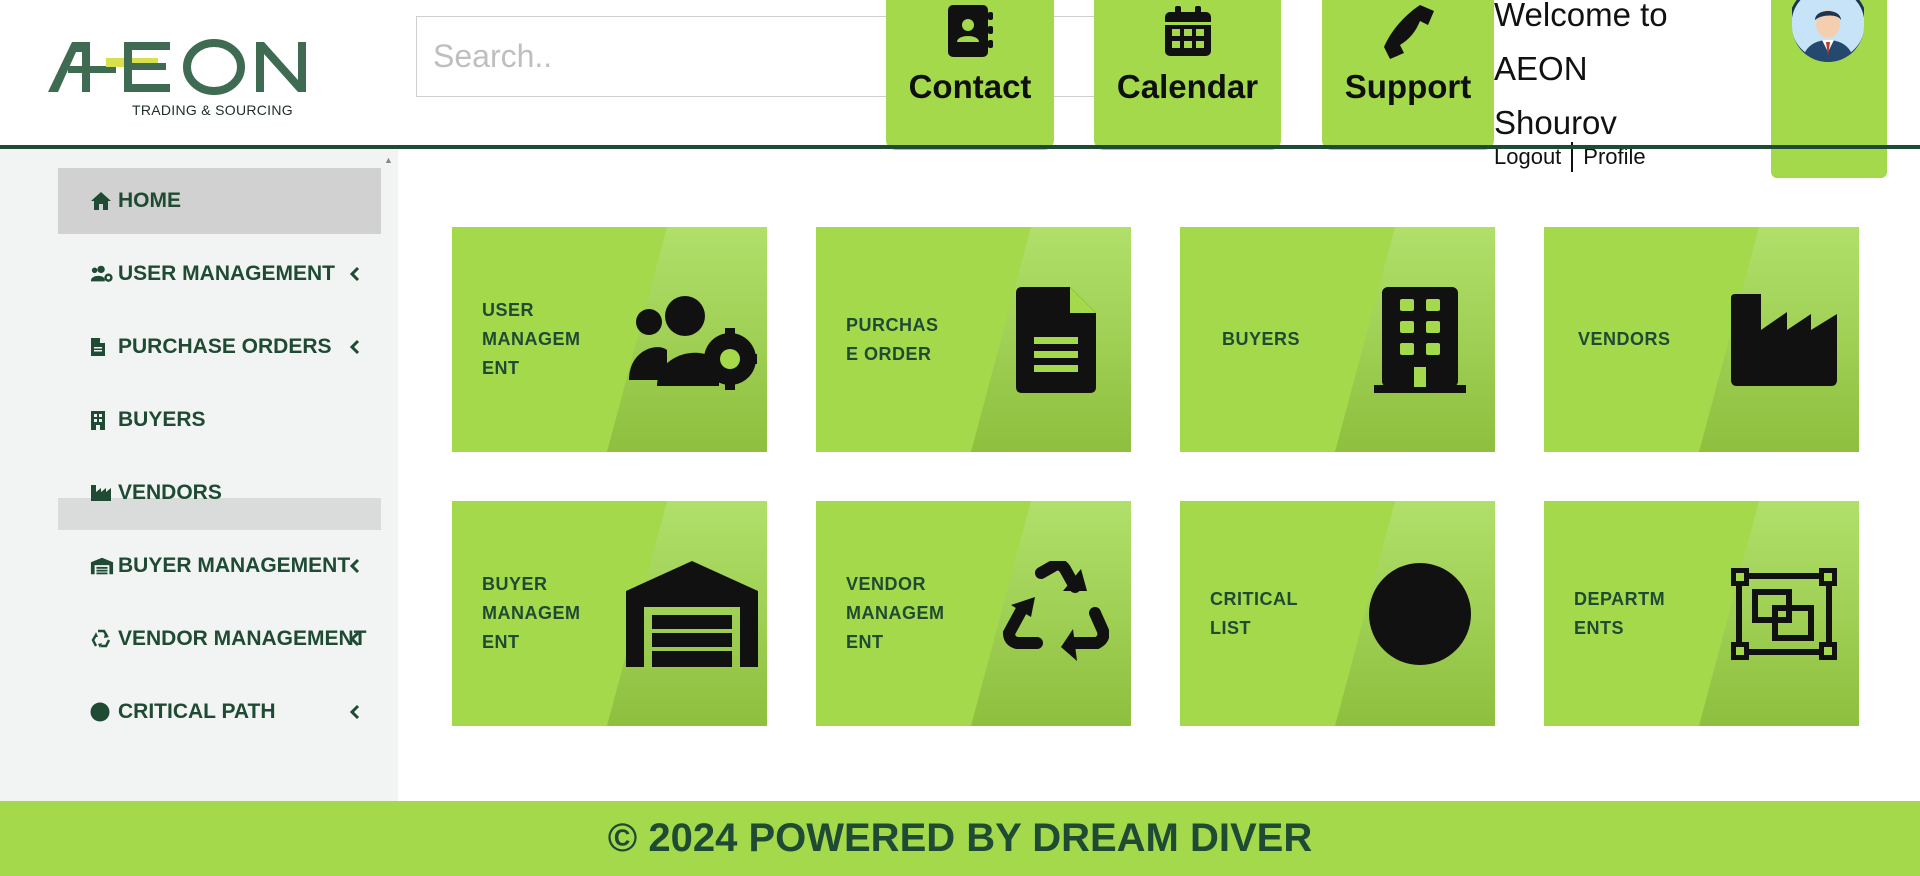 This screenshot has height=876, width=1920. What do you see at coordinates (1624, 339) in the screenshot?
I see `tile-label: VENDORS` at bounding box center [1624, 339].